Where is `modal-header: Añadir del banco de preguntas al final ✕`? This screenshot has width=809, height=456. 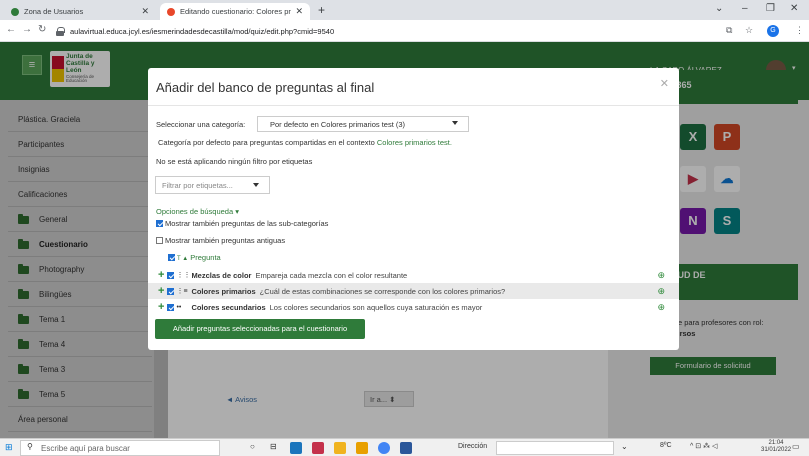
modal-header: Añadir del banco de preguntas al final ✕ is located at coordinates (413, 87).